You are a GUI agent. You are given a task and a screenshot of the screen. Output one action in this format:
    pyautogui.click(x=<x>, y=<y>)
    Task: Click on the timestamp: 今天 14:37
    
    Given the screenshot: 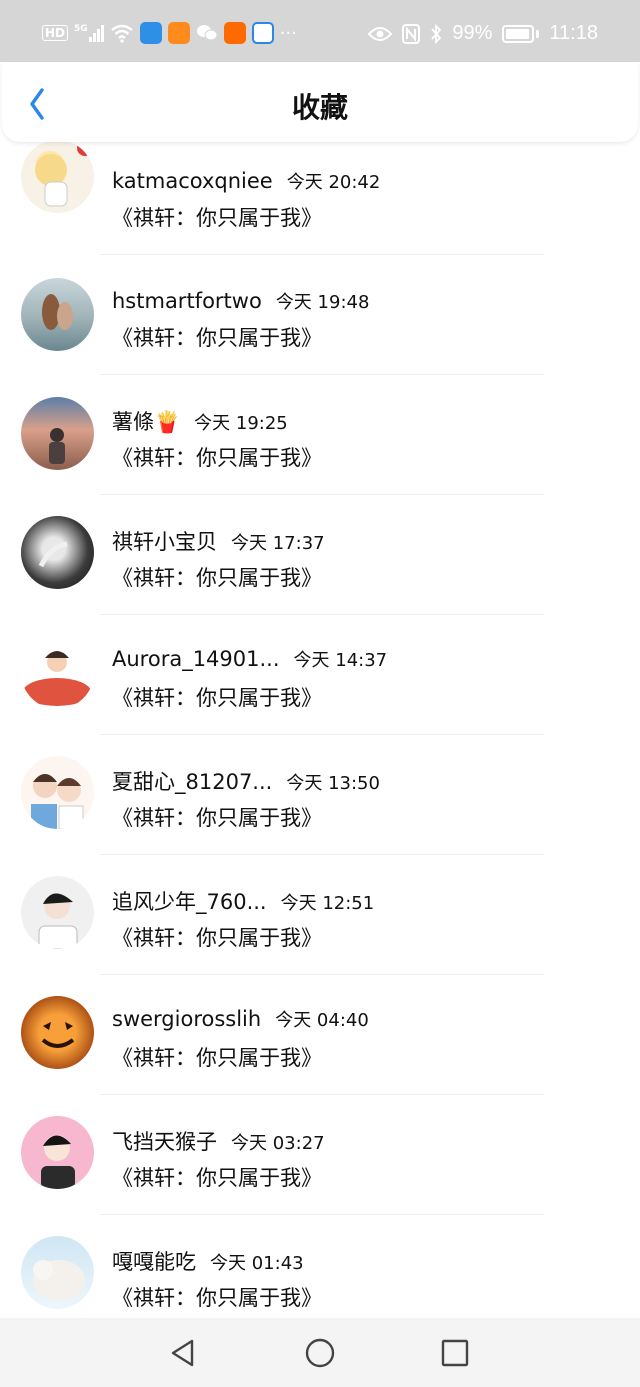 What is the action you would take?
    pyautogui.click(x=340, y=660)
    